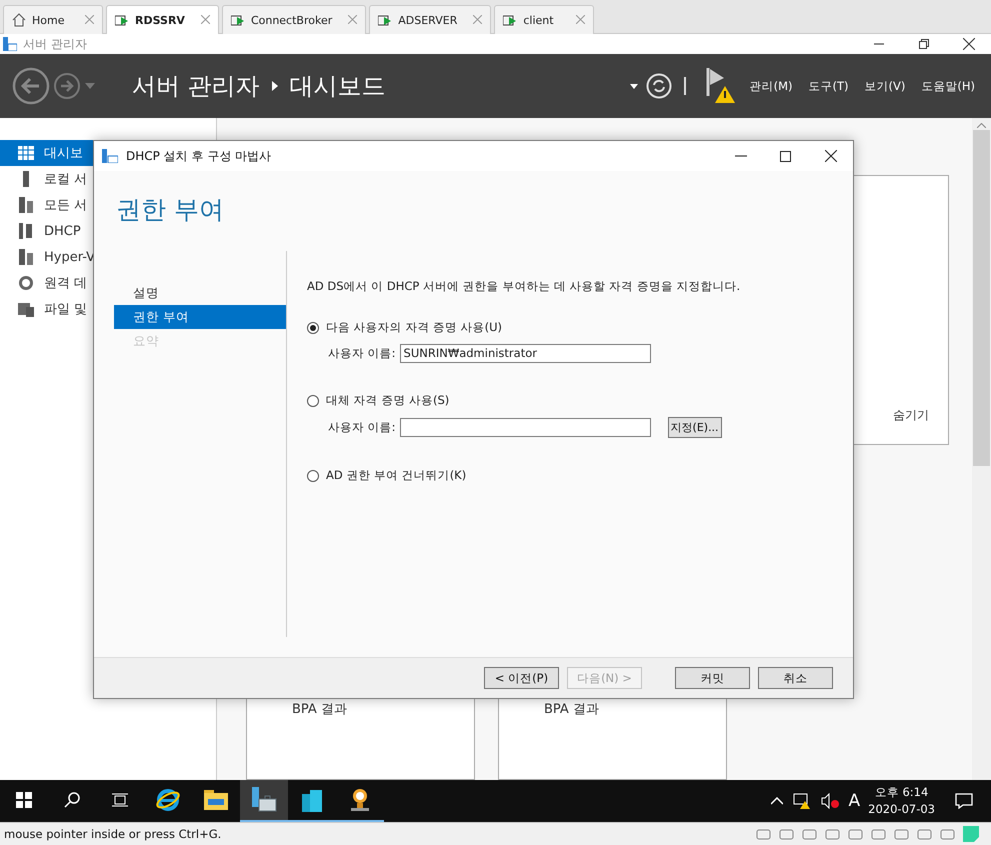  I want to click on radio-label: 다음 사용자의 자격 증명 사용(U), so click(414, 327).